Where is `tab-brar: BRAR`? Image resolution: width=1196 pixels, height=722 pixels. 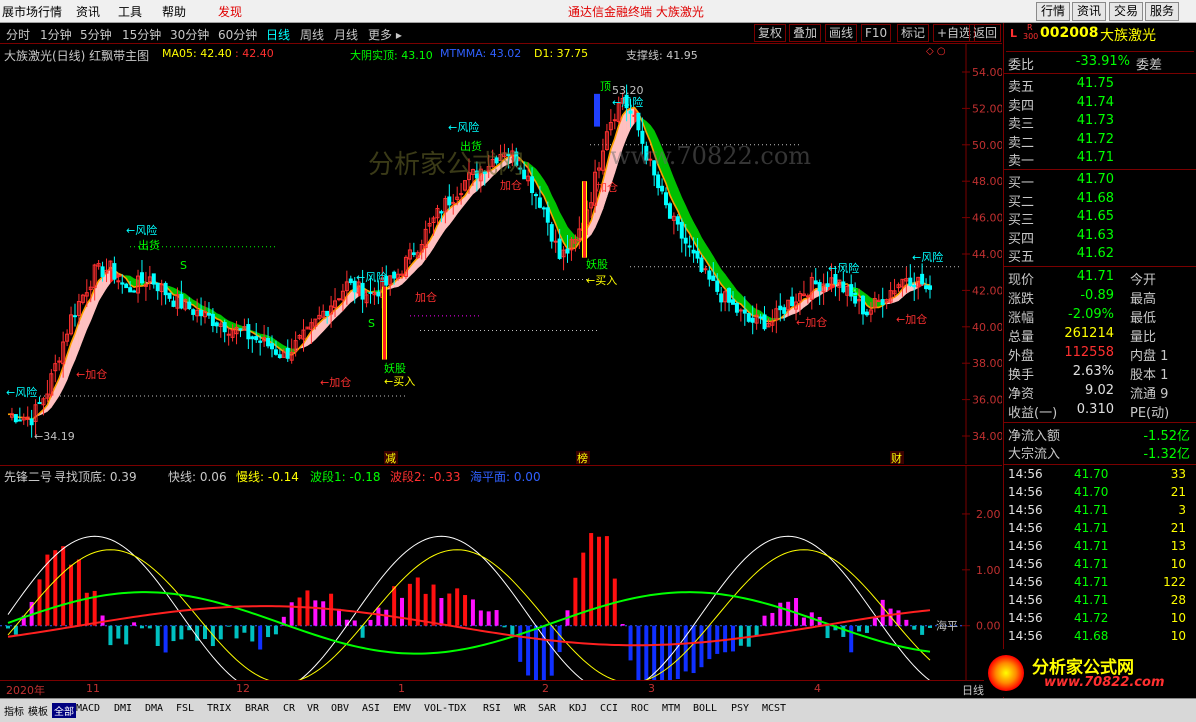 tab-brar: BRAR is located at coordinates (257, 708).